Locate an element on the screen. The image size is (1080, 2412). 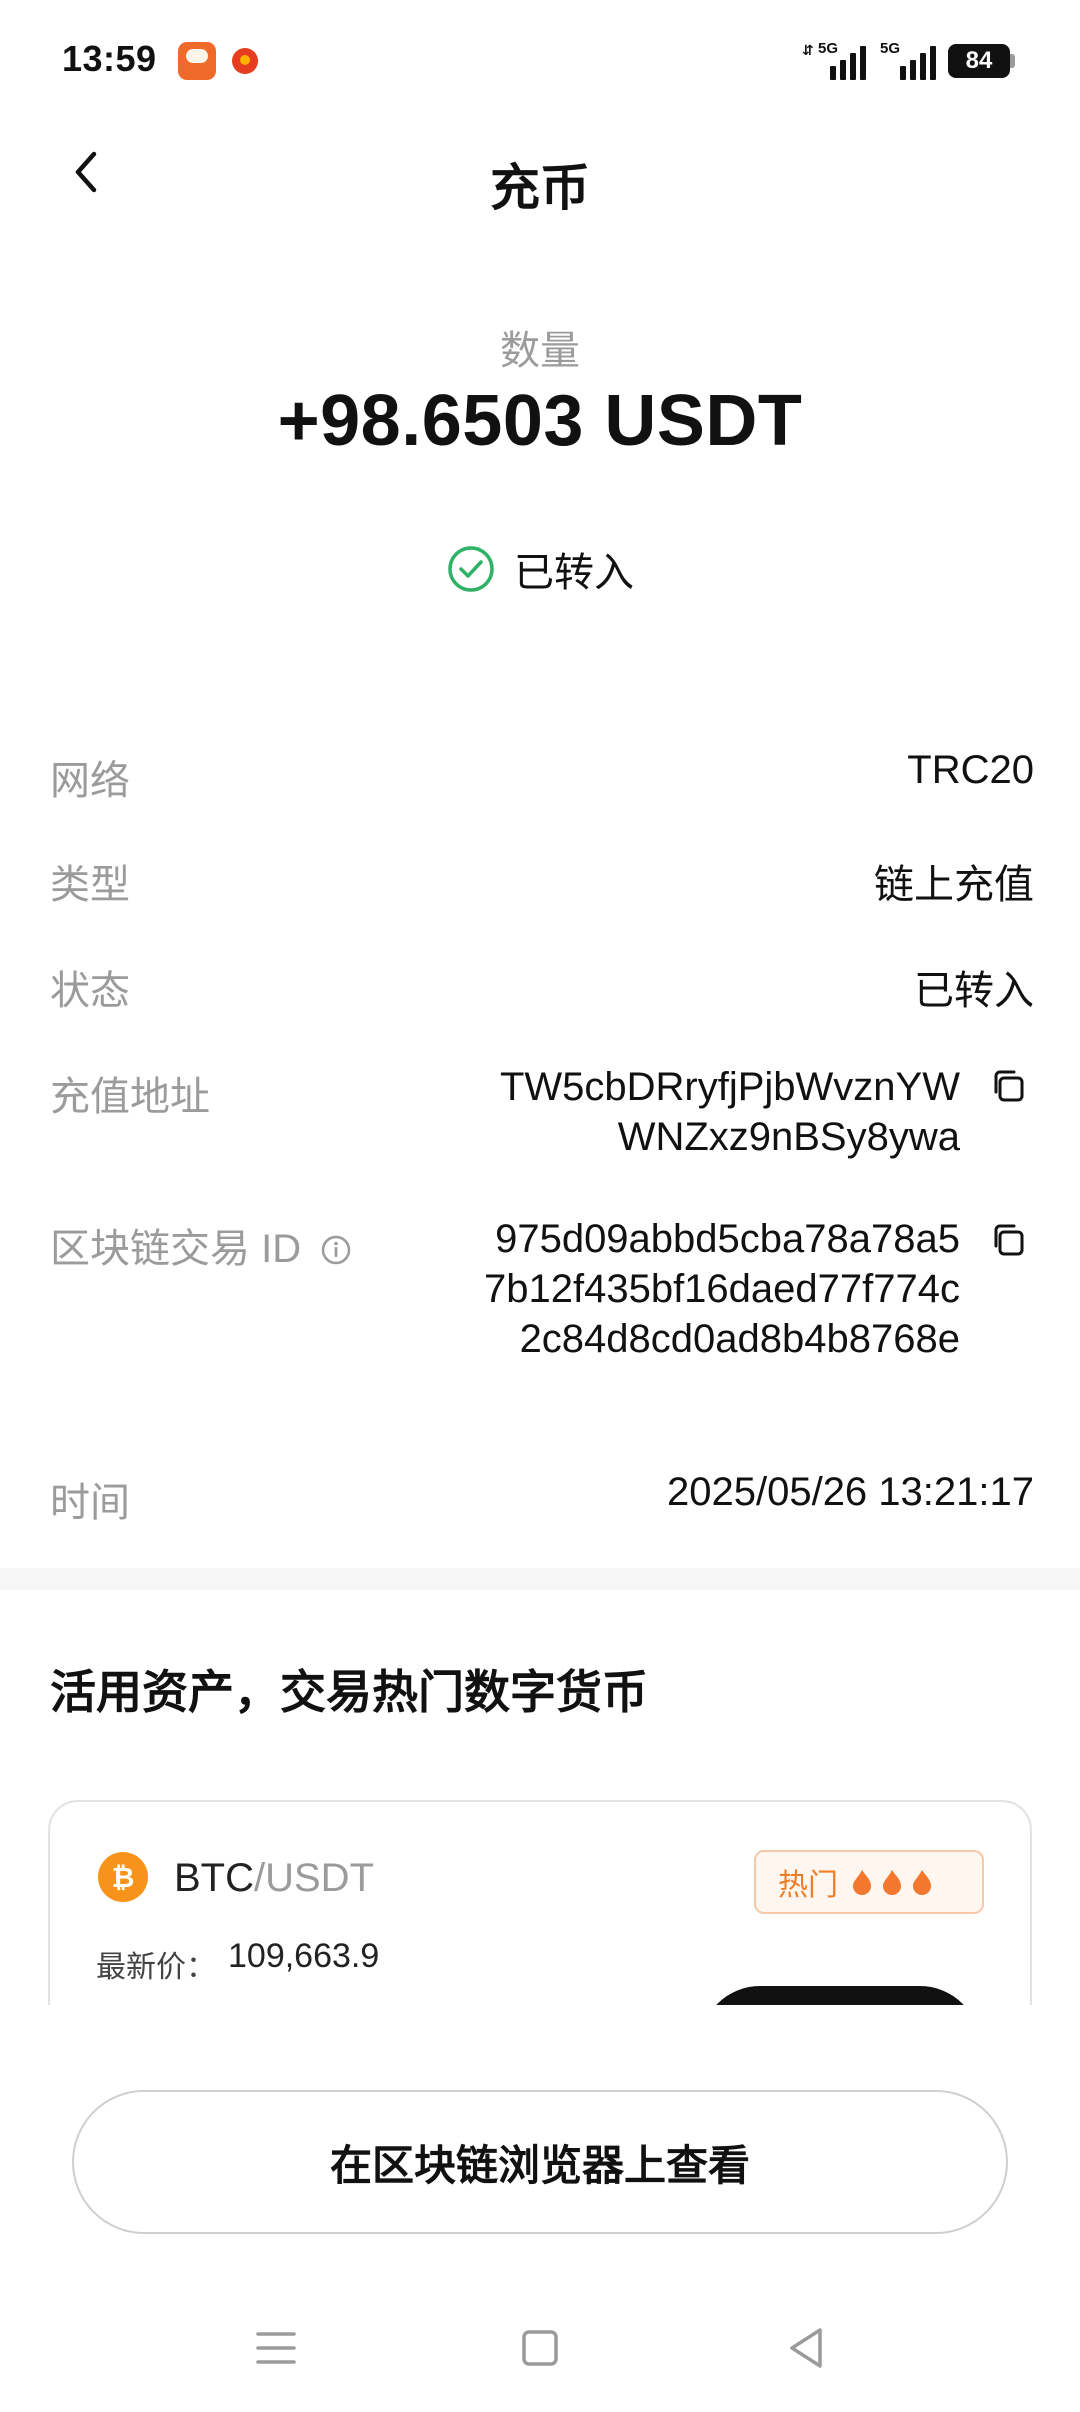
status-text: 已转入 is located at coordinates (574, 573).